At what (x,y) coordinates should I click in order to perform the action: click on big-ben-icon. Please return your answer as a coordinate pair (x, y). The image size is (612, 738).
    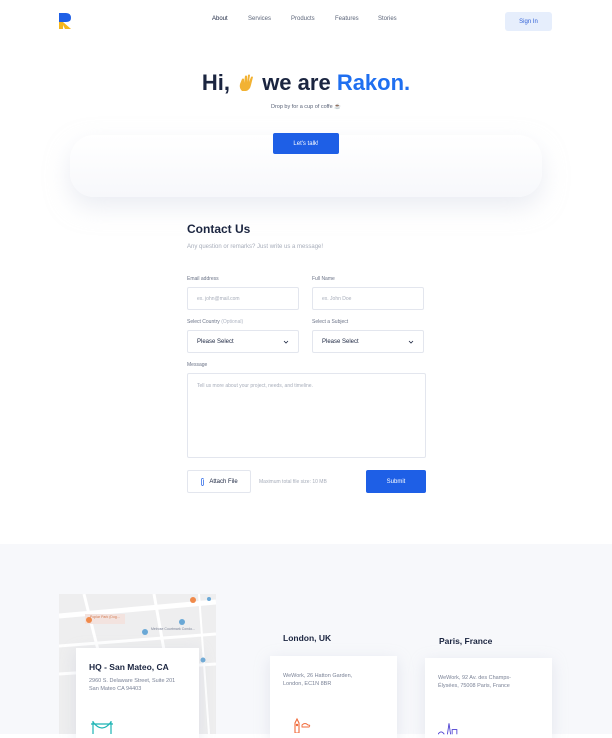
    Looking at the image, I should click on (302, 725).